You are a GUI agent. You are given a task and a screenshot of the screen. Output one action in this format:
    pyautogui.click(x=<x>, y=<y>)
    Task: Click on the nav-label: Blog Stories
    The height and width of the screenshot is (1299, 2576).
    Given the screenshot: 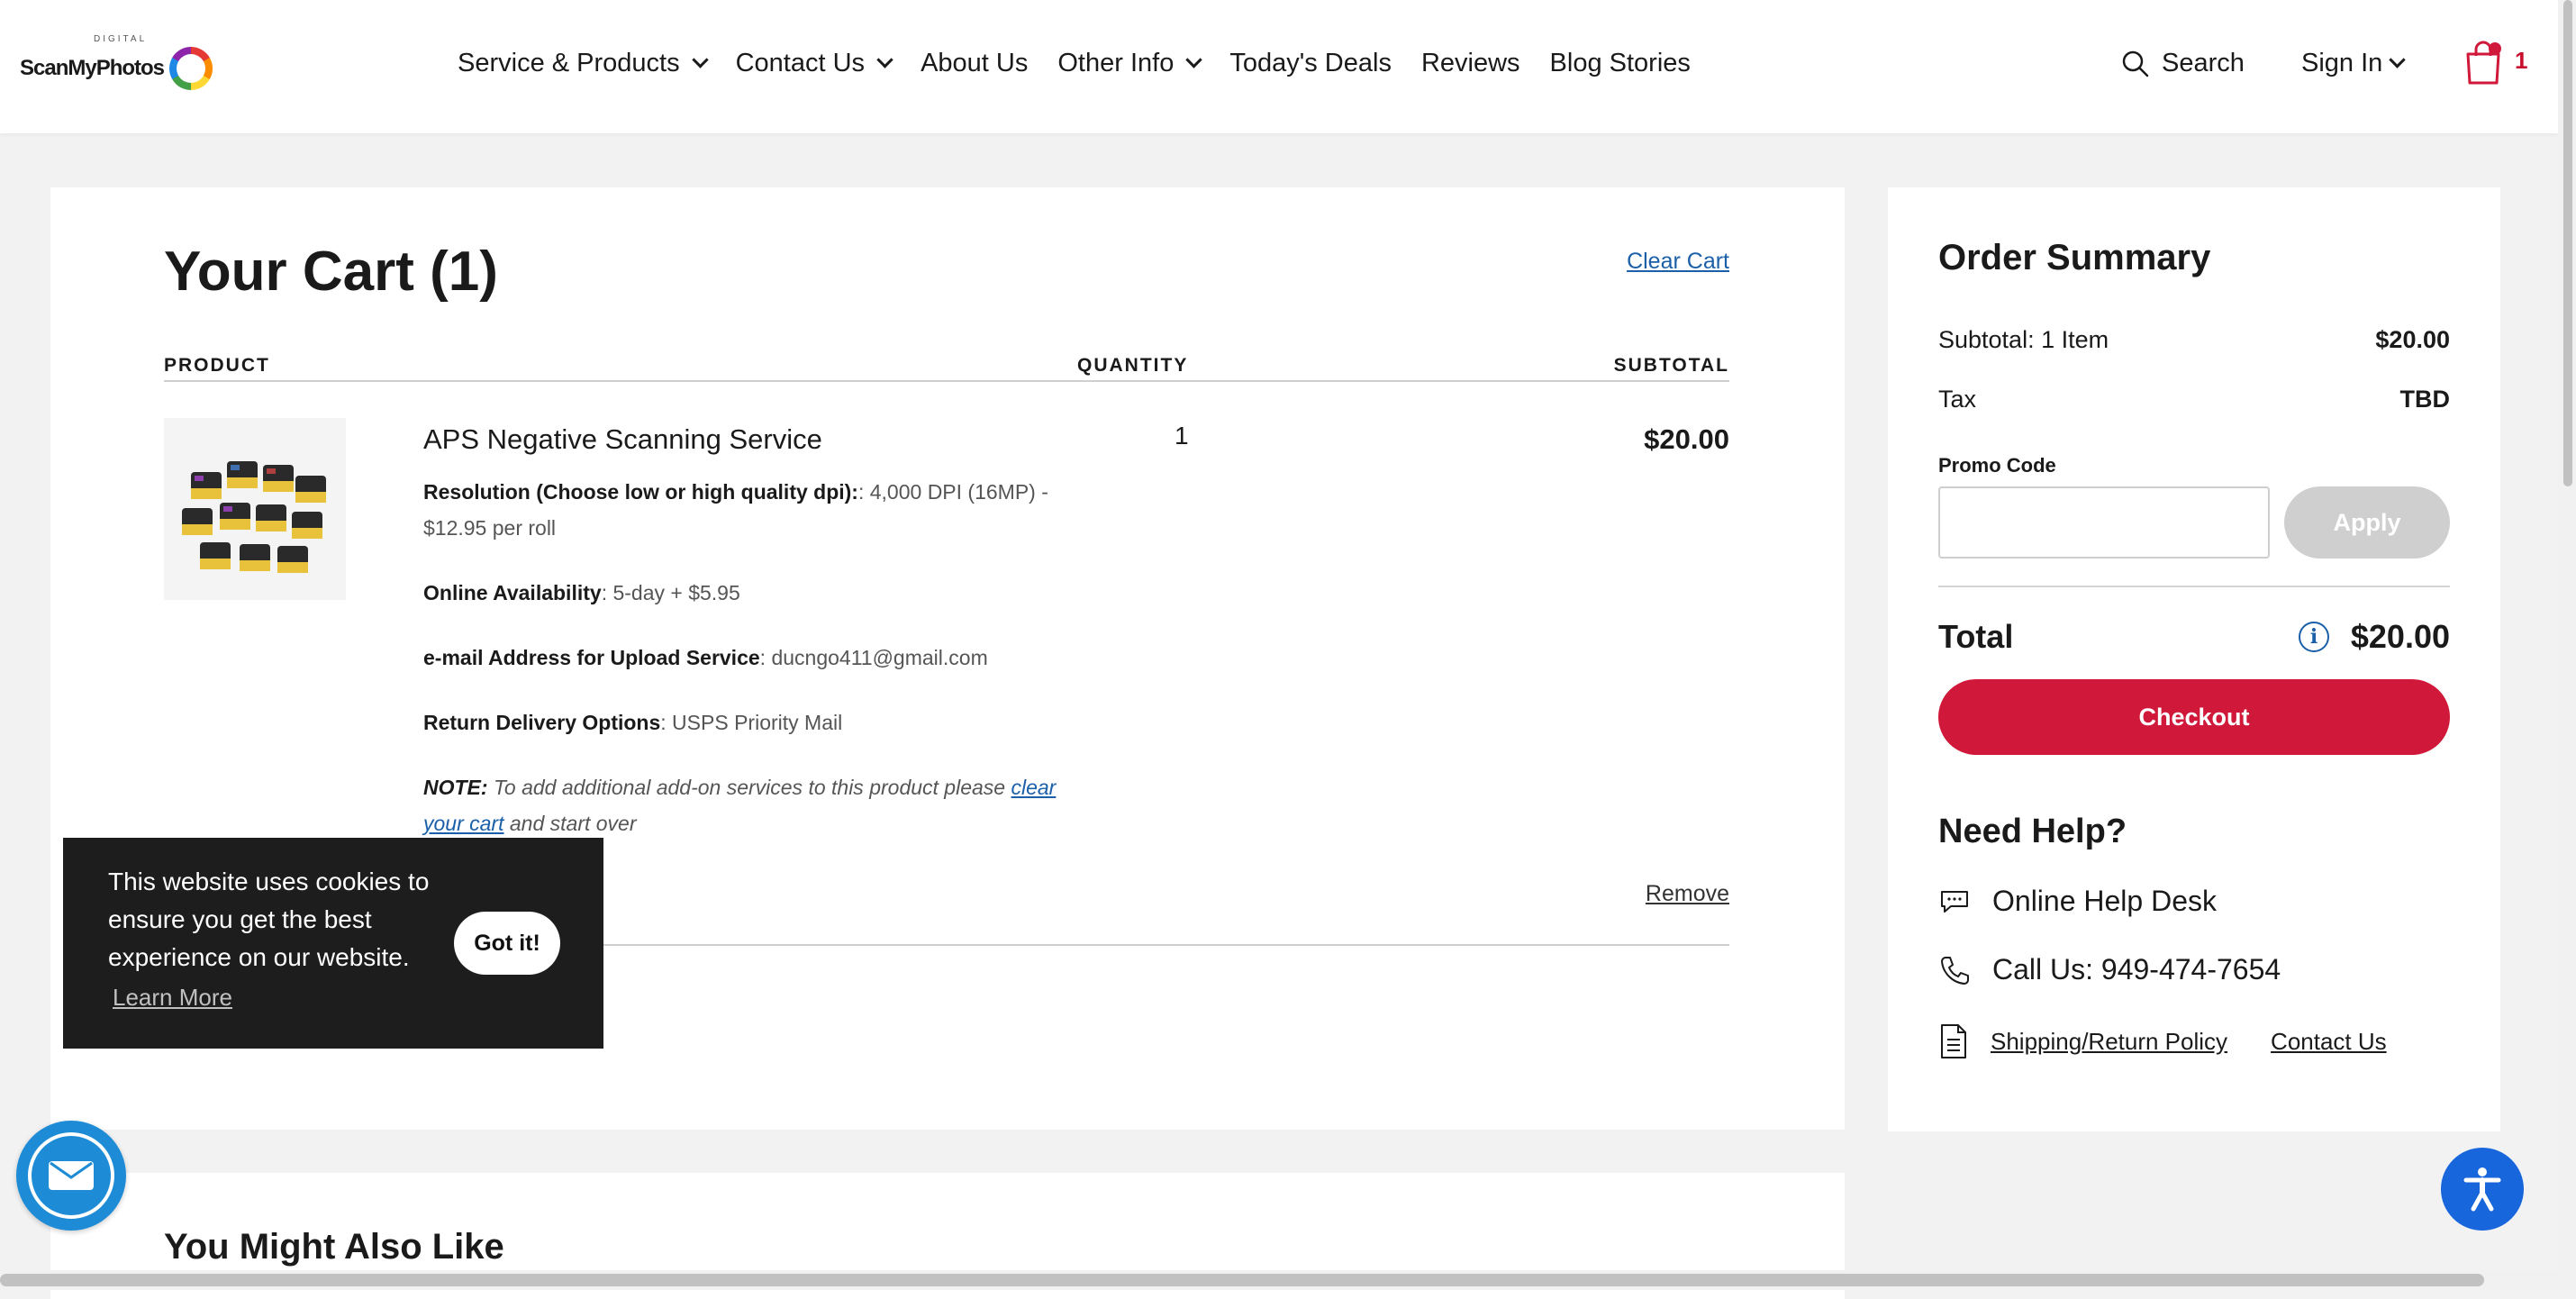 What is the action you would take?
    pyautogui.click(x=1620, y=63)
    